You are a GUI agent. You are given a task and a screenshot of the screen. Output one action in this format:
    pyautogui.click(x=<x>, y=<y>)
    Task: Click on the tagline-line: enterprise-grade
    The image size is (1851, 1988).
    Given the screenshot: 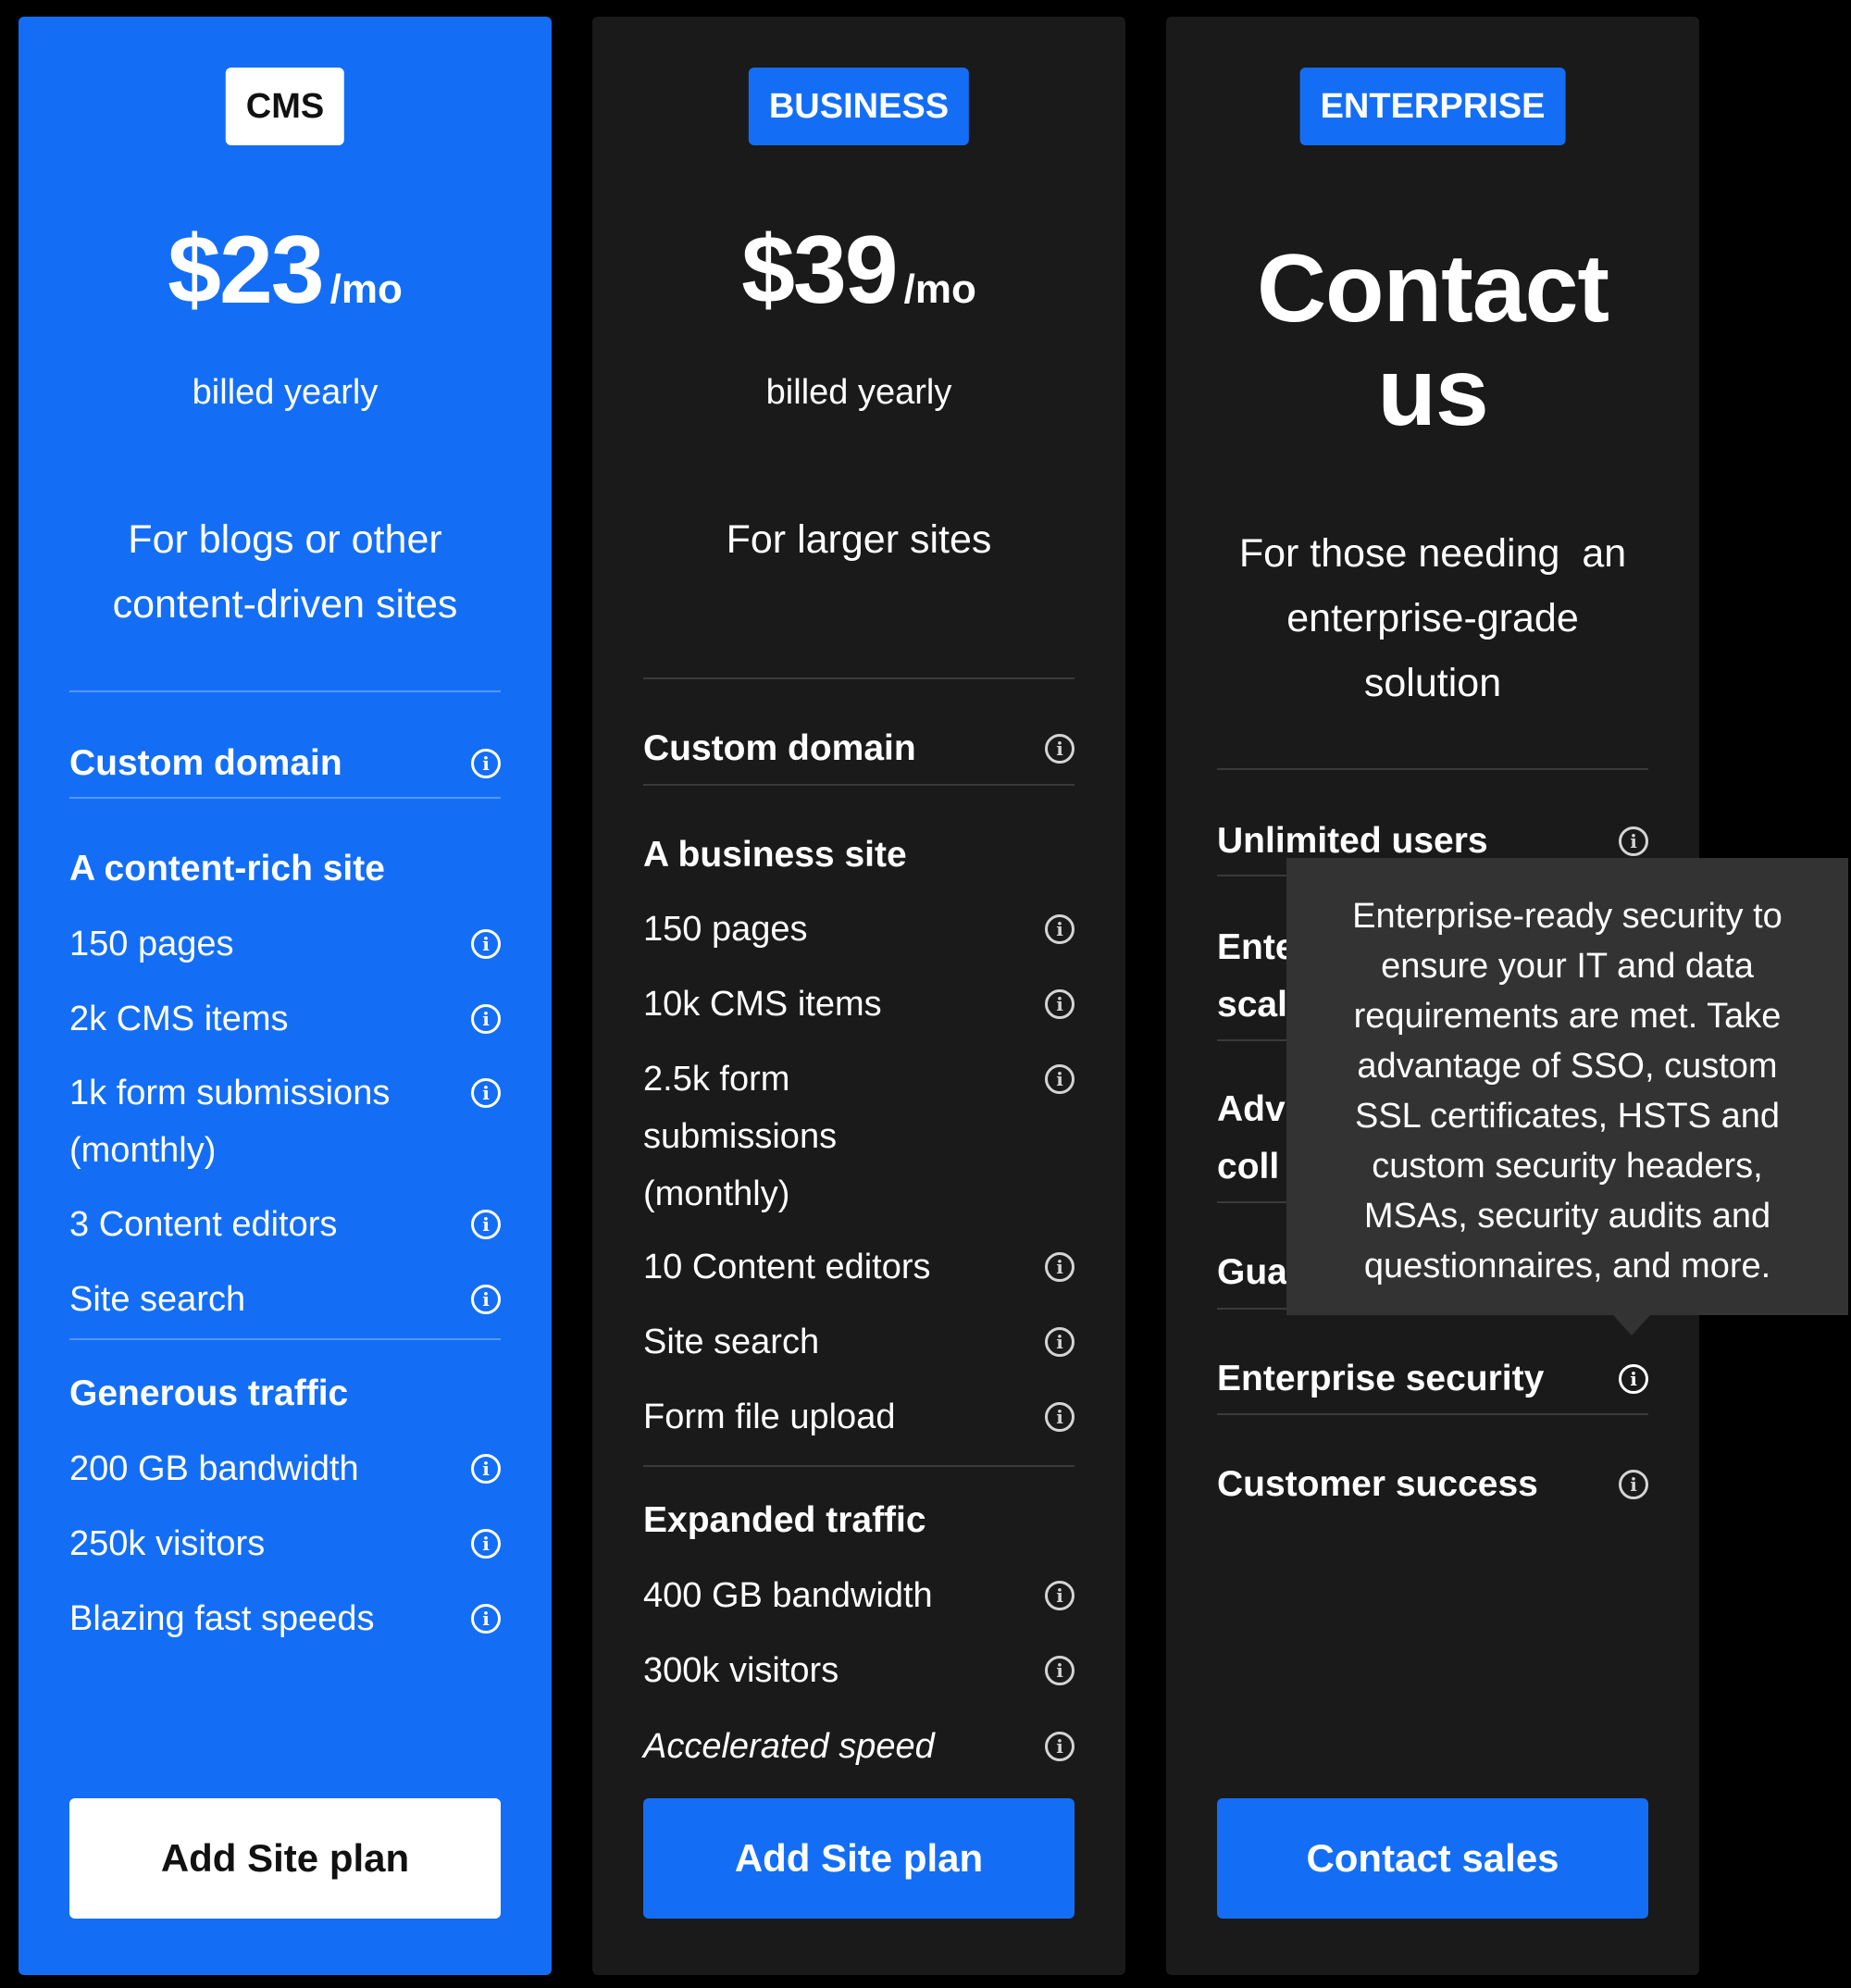 What is the action you would take?
    pyautogui.click(x=1432, y=618)
    